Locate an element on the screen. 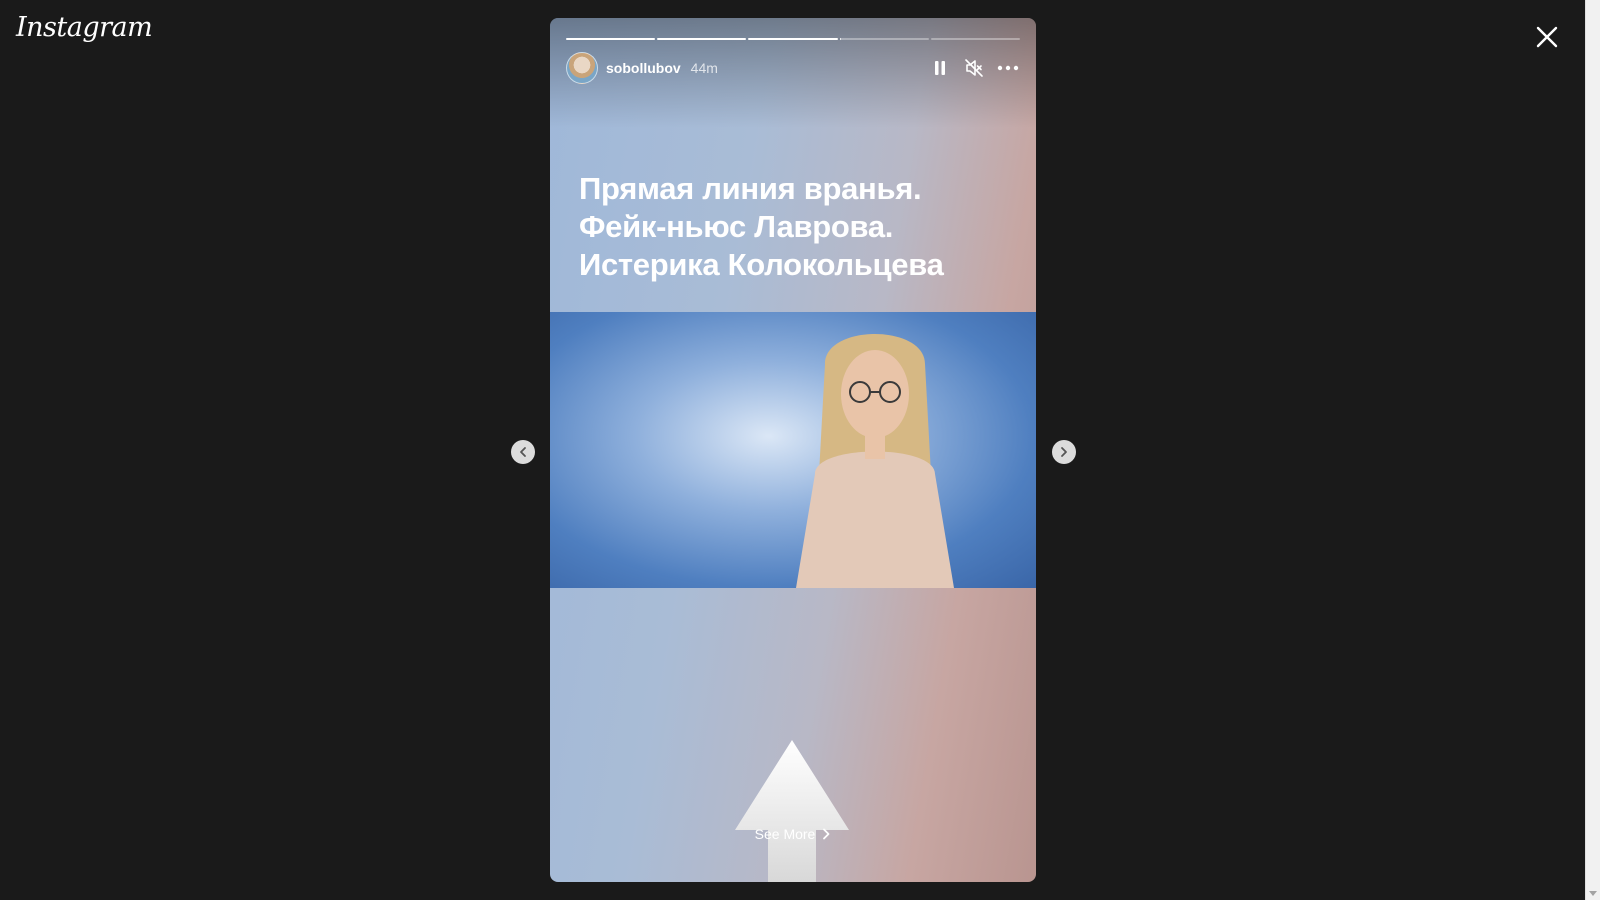  pause-button is located at coordinates (940, 68).